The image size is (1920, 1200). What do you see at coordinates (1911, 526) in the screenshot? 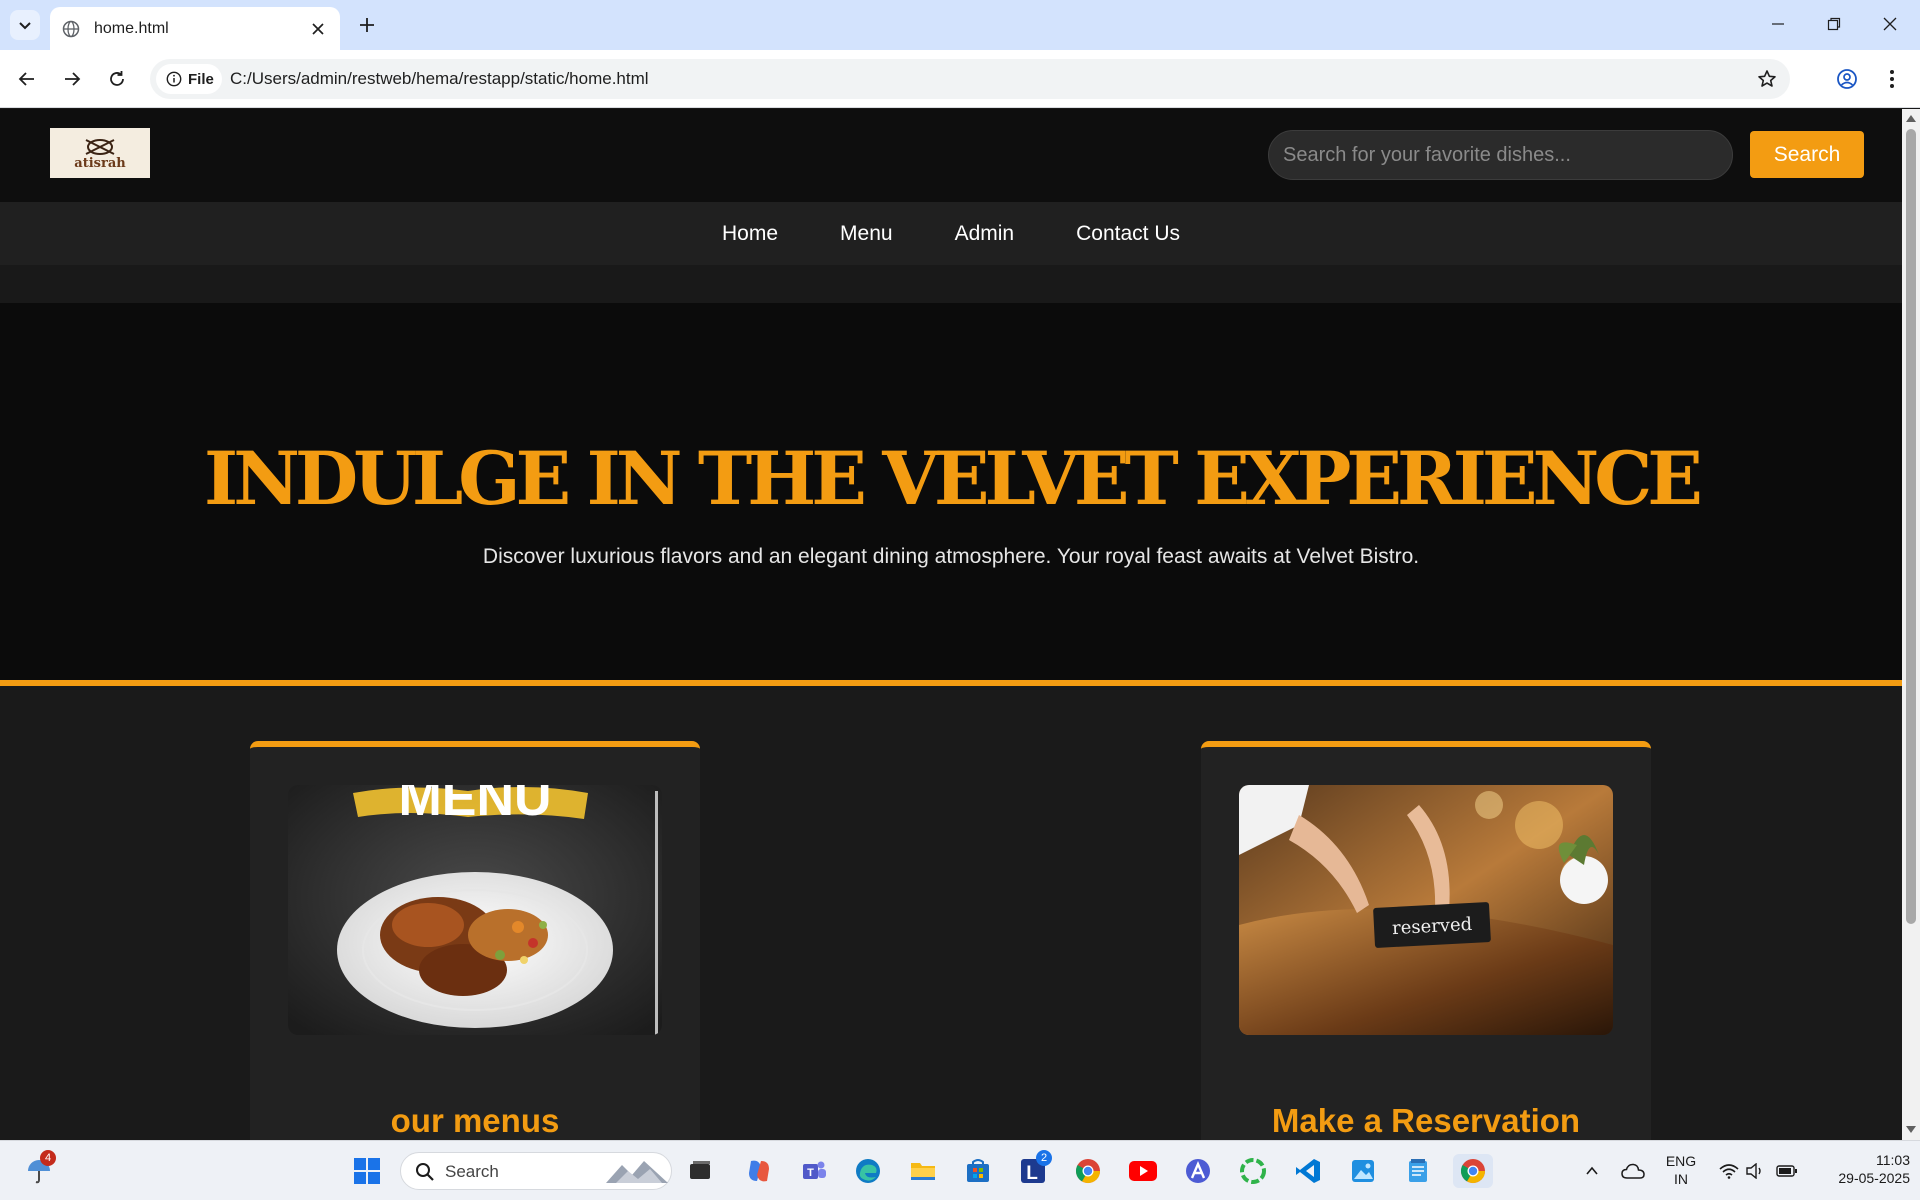
I see `scroll-thumb` at bounding box center [1911, 526].